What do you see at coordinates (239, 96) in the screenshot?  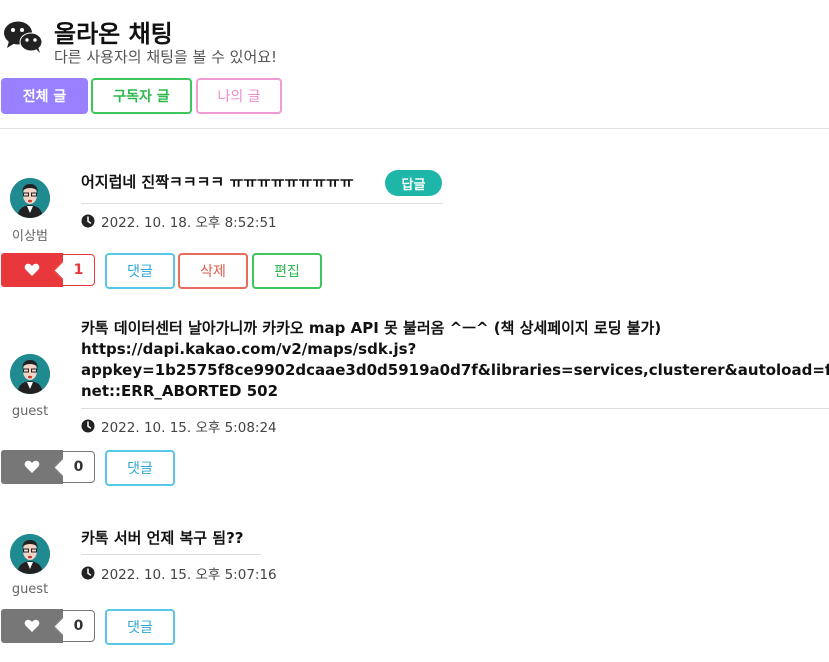 I see `tab-my-posts: 나의 글` at bounding box center [239, 96].